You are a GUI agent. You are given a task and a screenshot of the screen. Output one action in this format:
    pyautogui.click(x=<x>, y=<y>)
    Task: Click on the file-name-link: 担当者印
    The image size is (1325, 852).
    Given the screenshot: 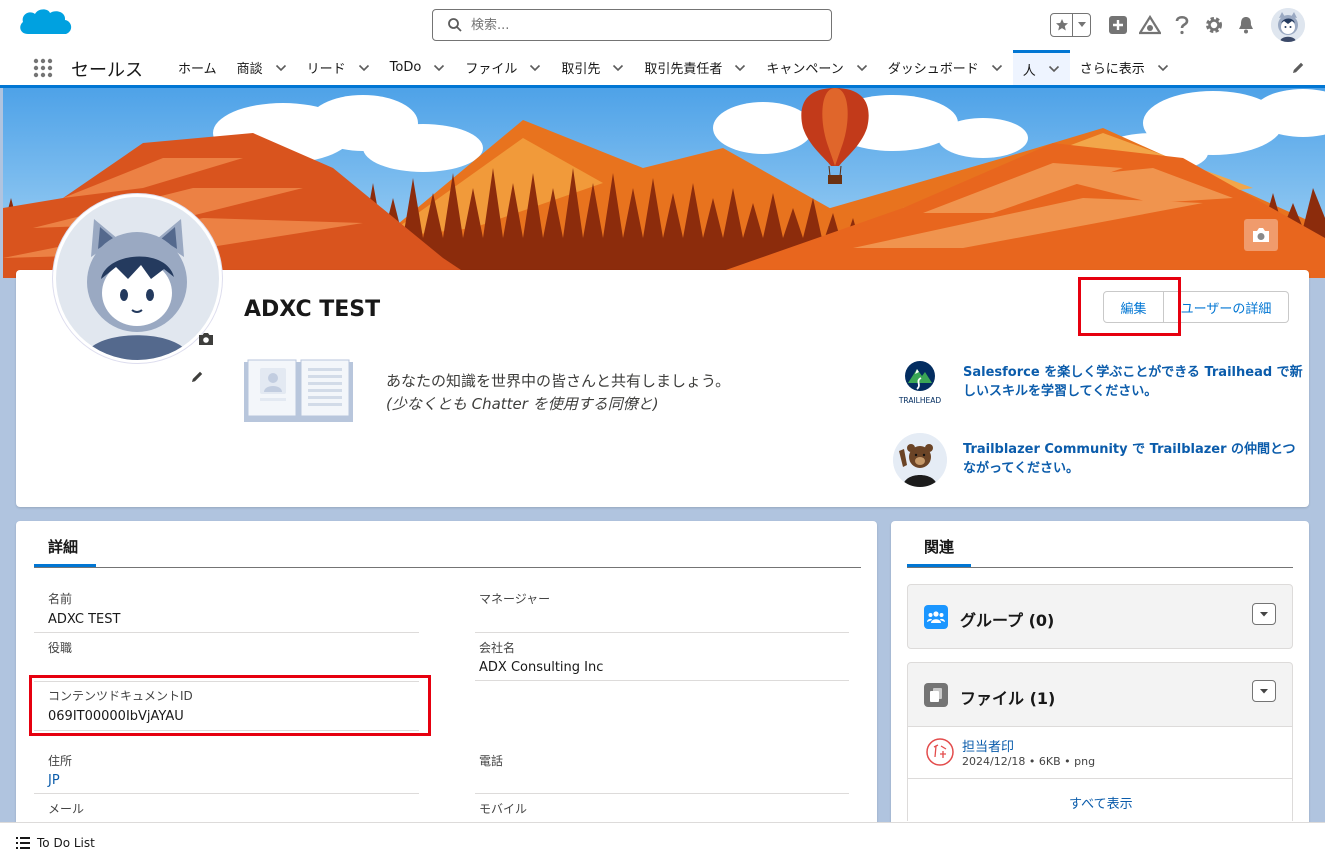 What is the action you would take?
    pyautogui.click(x=988, y=745)
    